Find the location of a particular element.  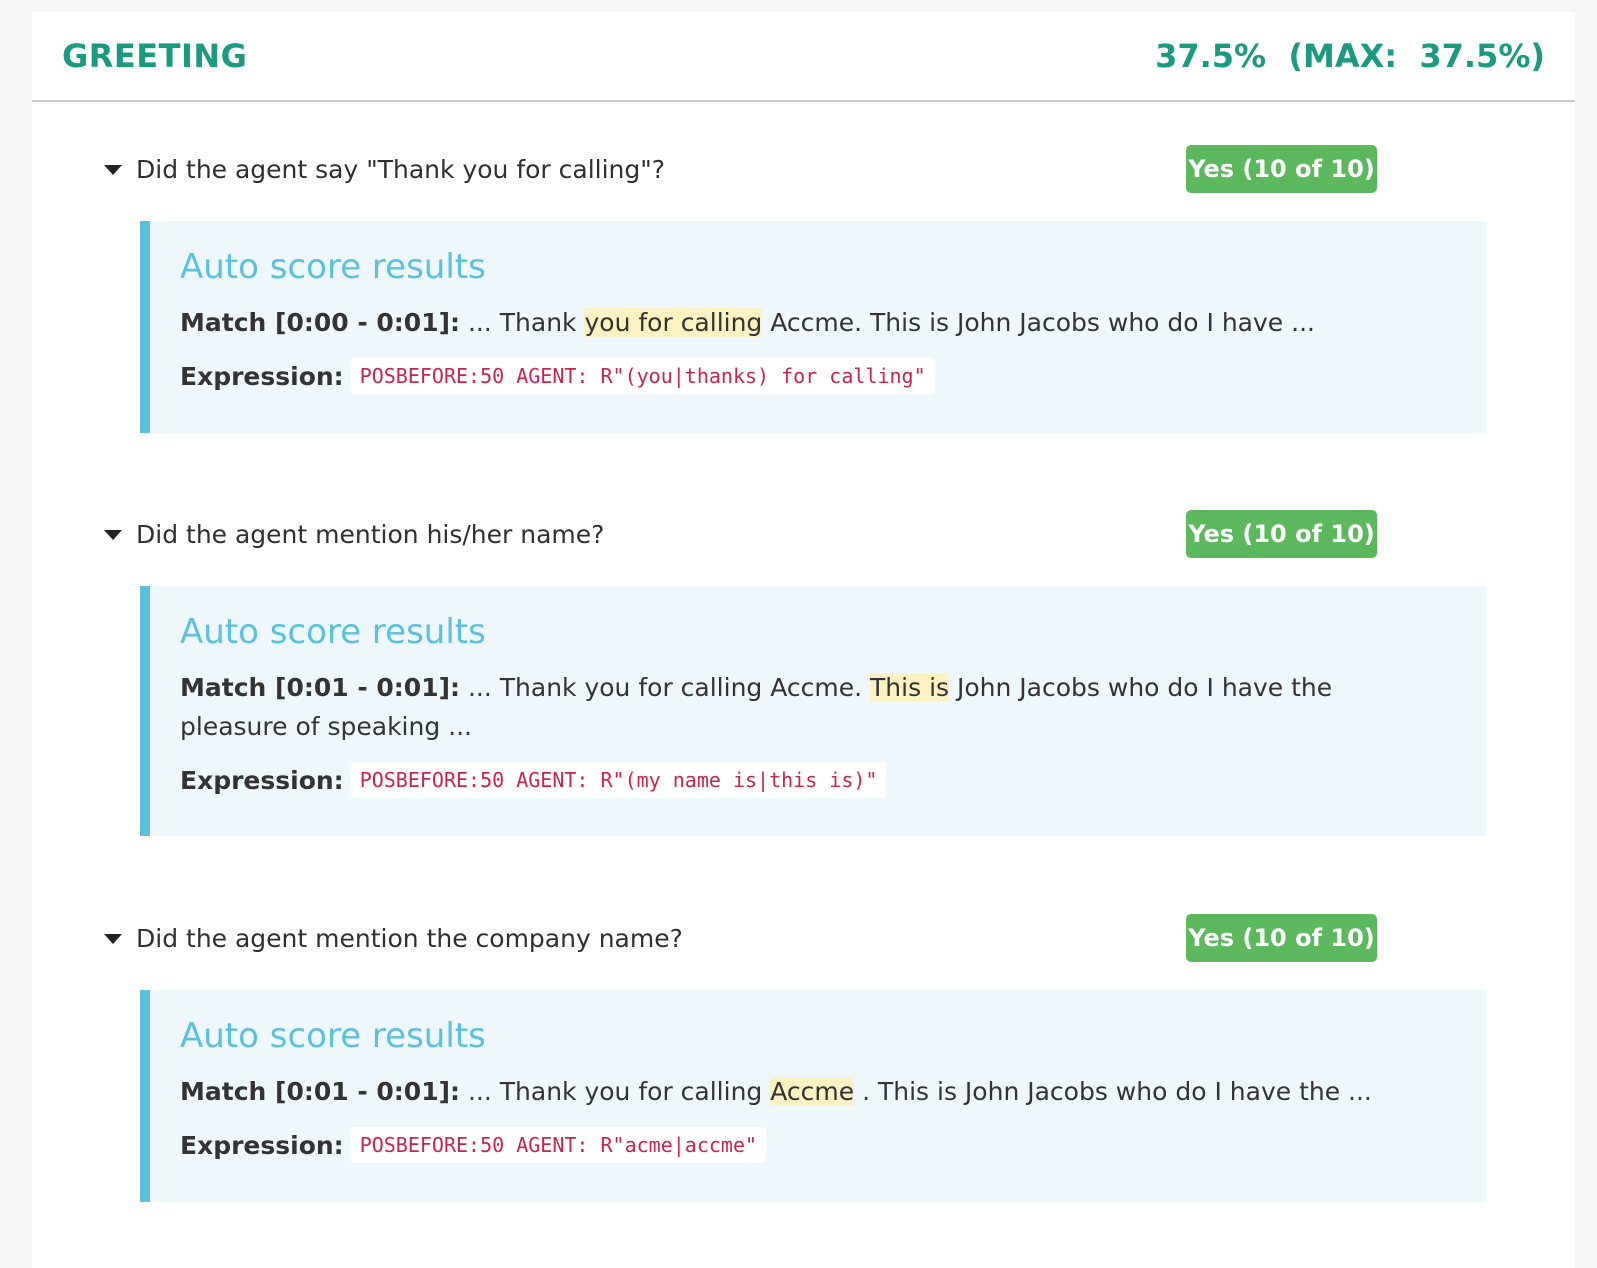

match-text-before: ... Thank is located at coordinates (522, 322).